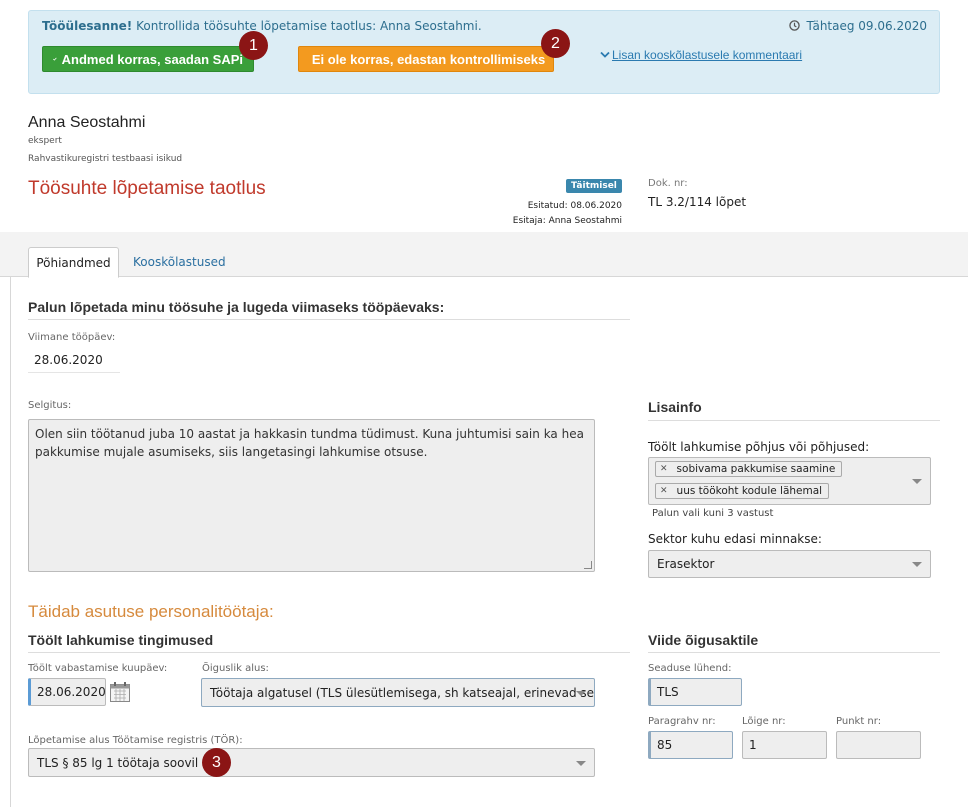 Image resolution: width=968 pixels, height=807 pixels. I want to click on sector-value: Erasektor, so click(686, 564).